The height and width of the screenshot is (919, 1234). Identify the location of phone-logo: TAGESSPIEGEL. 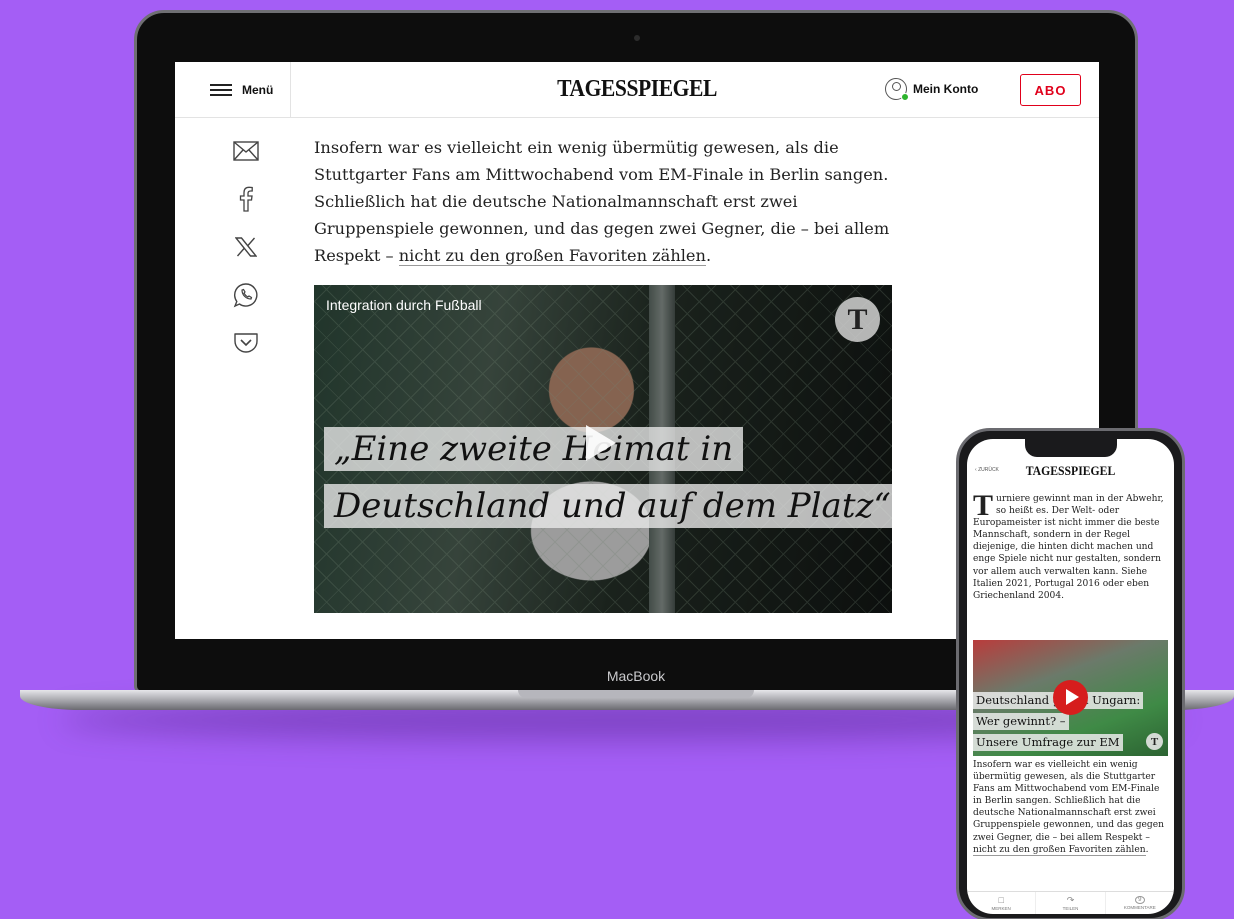
(1070, 470).